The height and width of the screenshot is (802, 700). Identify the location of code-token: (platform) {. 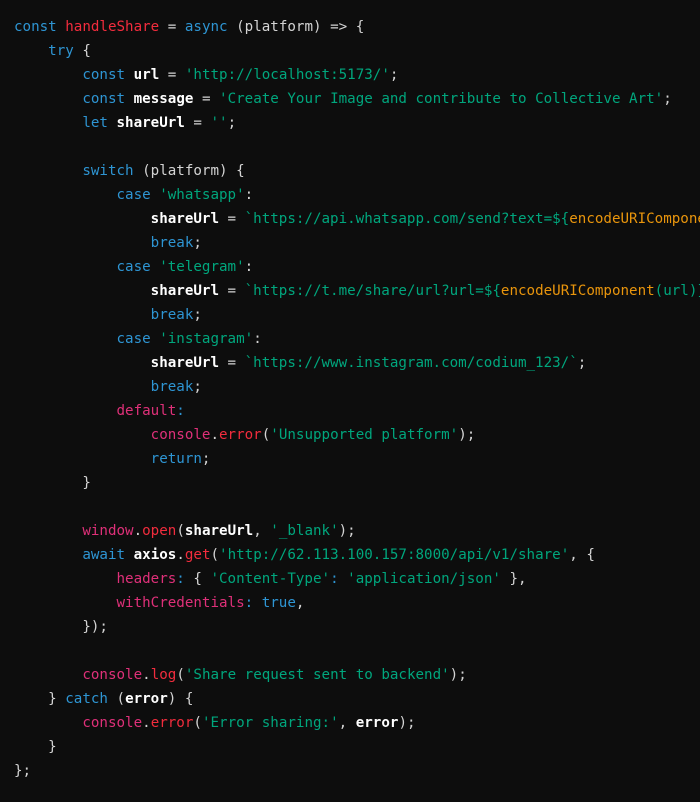
(189, 171).